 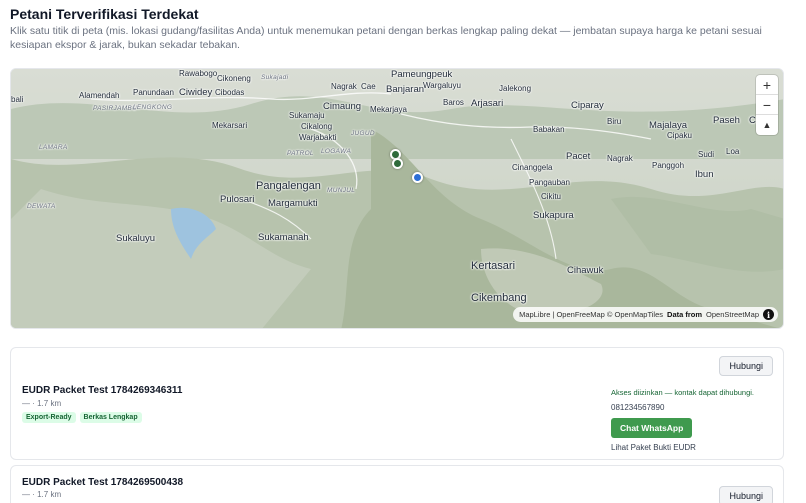 What do you see at coordinates (652, 428) in the screenshot?
I see `whatsapp-button: Chat WhatsApp` at bounding box center [652, 428].